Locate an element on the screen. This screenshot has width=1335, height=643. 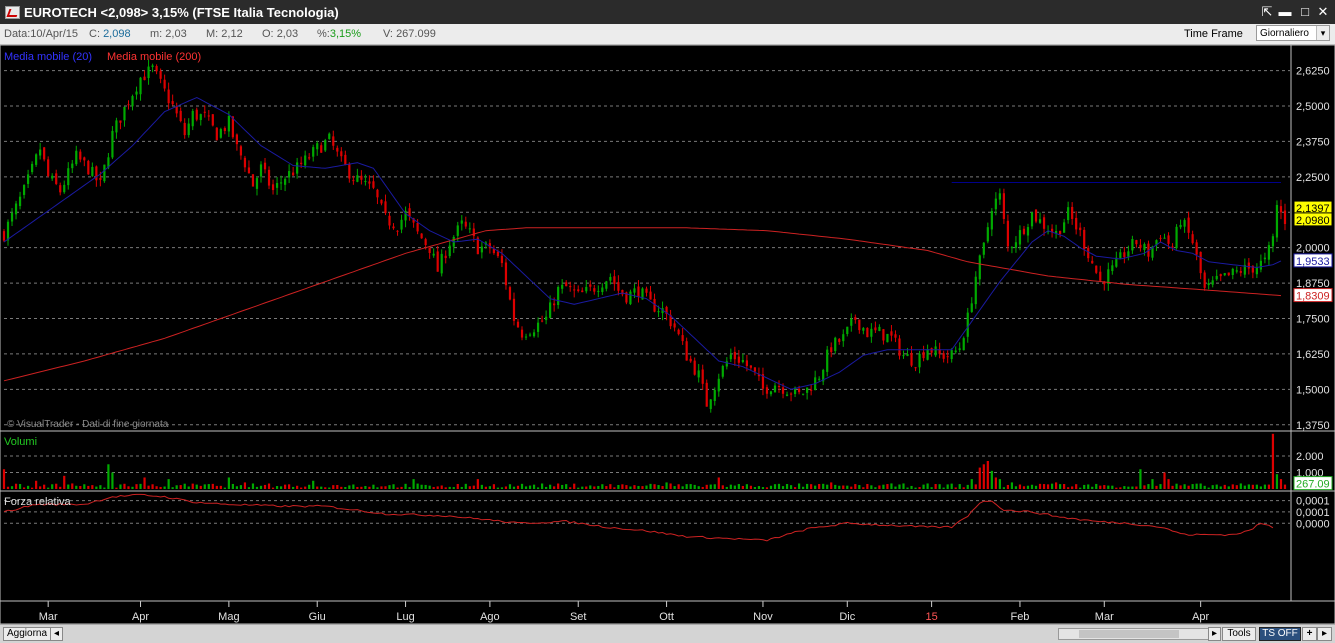
time-tick-label: Apr is located at coordinates (1200, 617).